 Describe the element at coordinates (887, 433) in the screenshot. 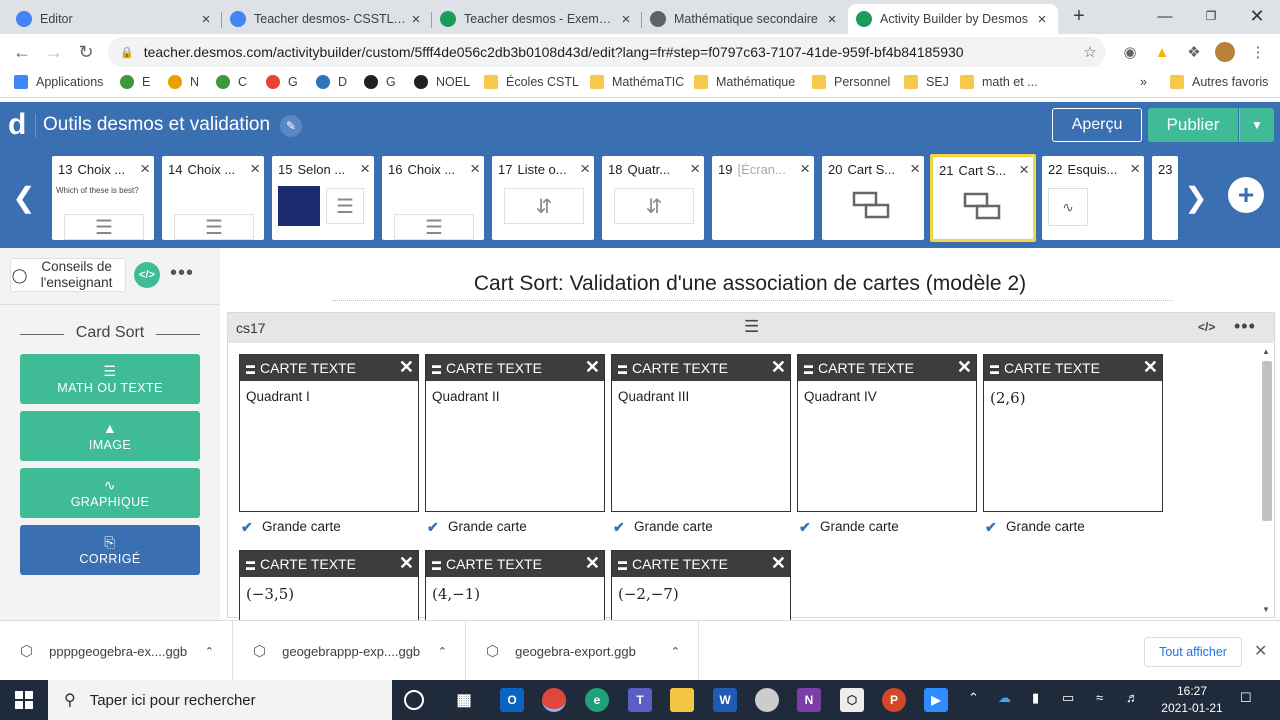

I see `text-card: ▬ ▬ CARTE TEXTE ✕ Quadrant IV` at that location.